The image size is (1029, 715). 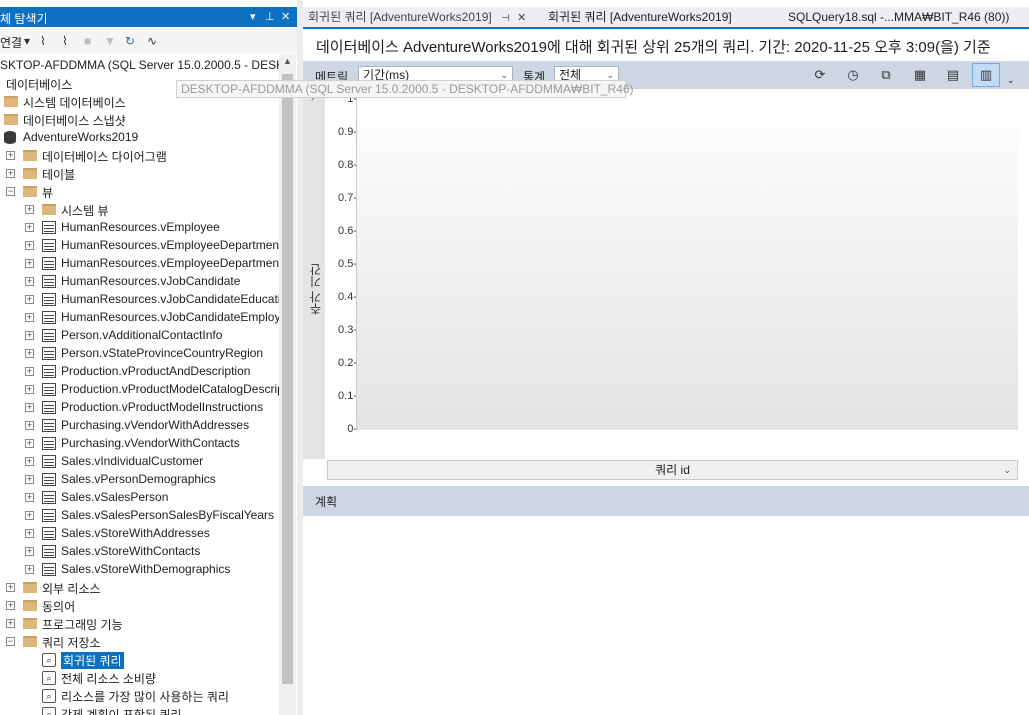 What do you see at coordinates (152, 41) in the screenshot?
I see `activity-monitor-icon: ∿` at bounding box center [152, 41].